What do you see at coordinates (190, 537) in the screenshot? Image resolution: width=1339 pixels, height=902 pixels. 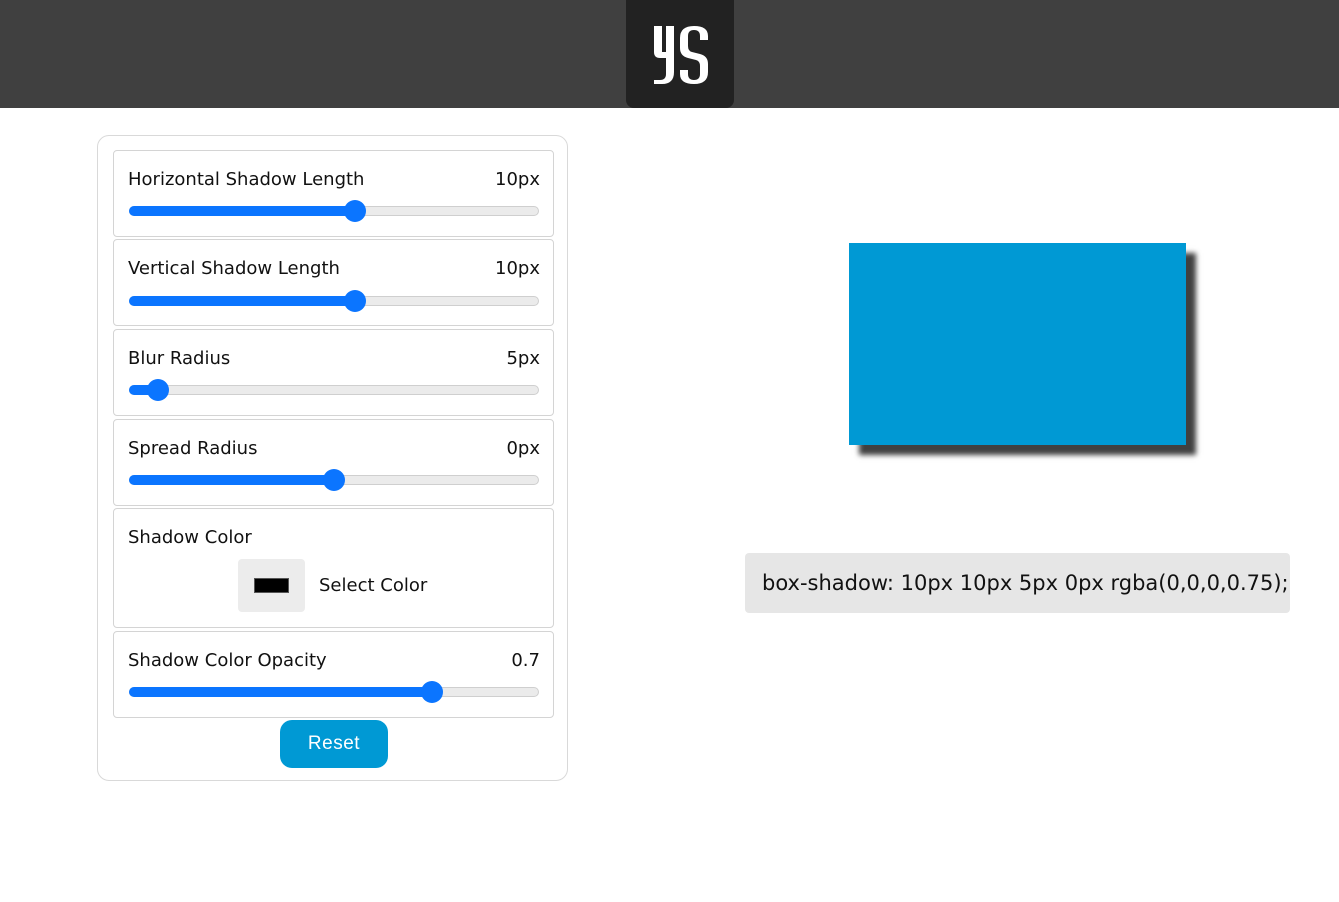 I see `shadow-color-label: Shadow Color` at bounding box center [190, 537].